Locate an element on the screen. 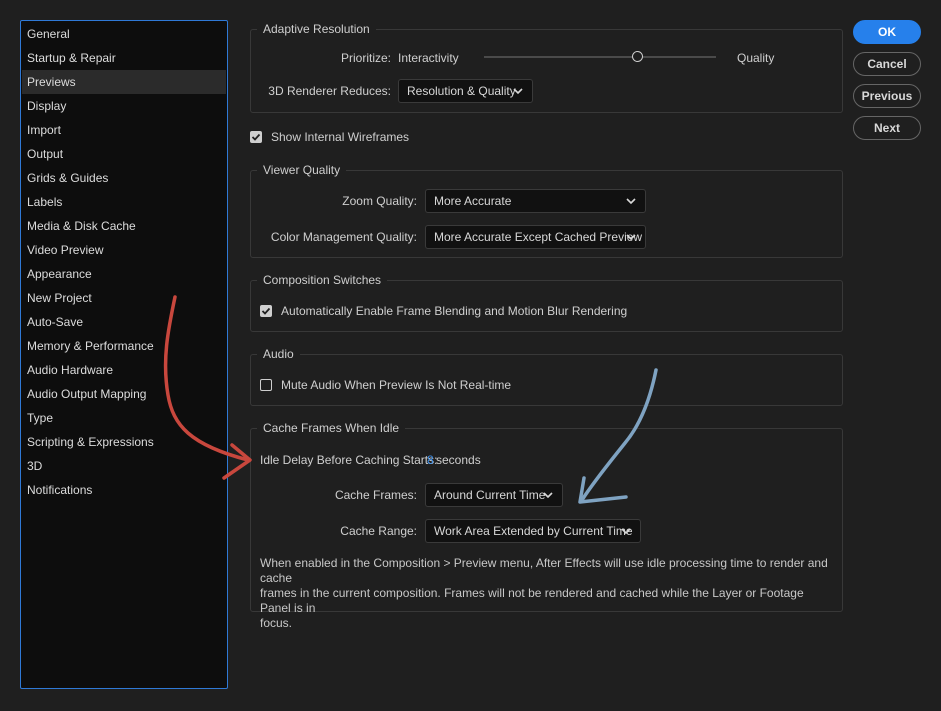 The width and height of the screenshot is (941, 711). group-title-composition-switches: Composition Switches is located at coordinates (322, 280).